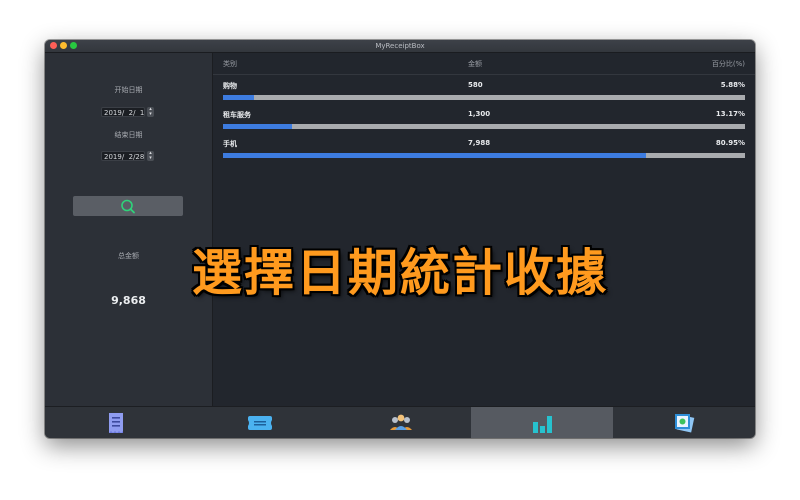 The image size is (800, 500). Describe the element at coordinates (123, 156) in the screenshot. I see `end-date-field: 2019/ 2/28` at that location.